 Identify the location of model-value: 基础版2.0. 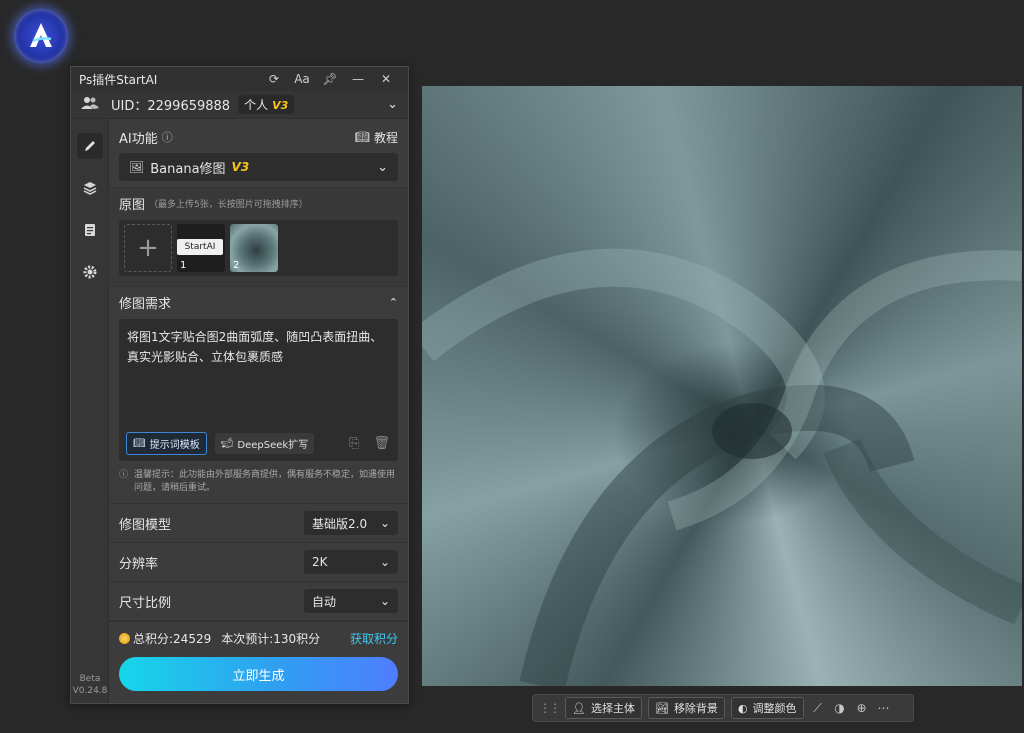
(340, 523).